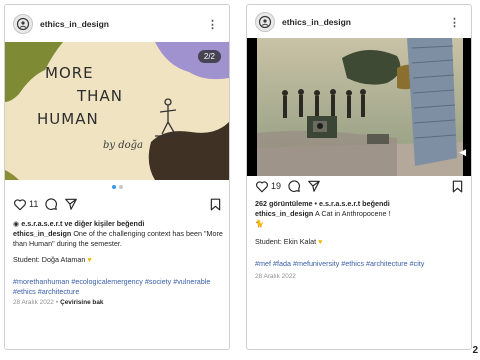 The image size is (480, 360). Describe the element at coordinates (81, 302) in the screenshot. I see `see-translation-link: Çevirisine bak` at that location.